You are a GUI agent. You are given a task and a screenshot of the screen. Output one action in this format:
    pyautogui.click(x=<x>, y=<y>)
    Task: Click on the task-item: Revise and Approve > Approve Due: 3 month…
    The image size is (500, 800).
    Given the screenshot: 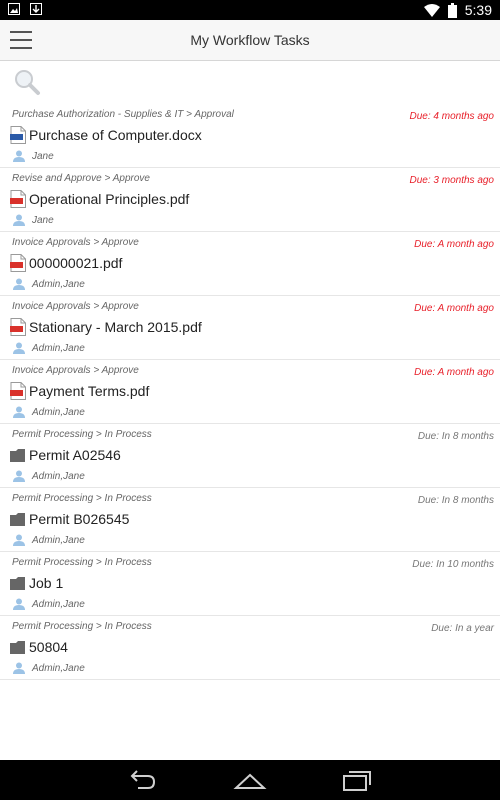 What is the action you would take?
    pyautogui.click(x=250, y=200)
    